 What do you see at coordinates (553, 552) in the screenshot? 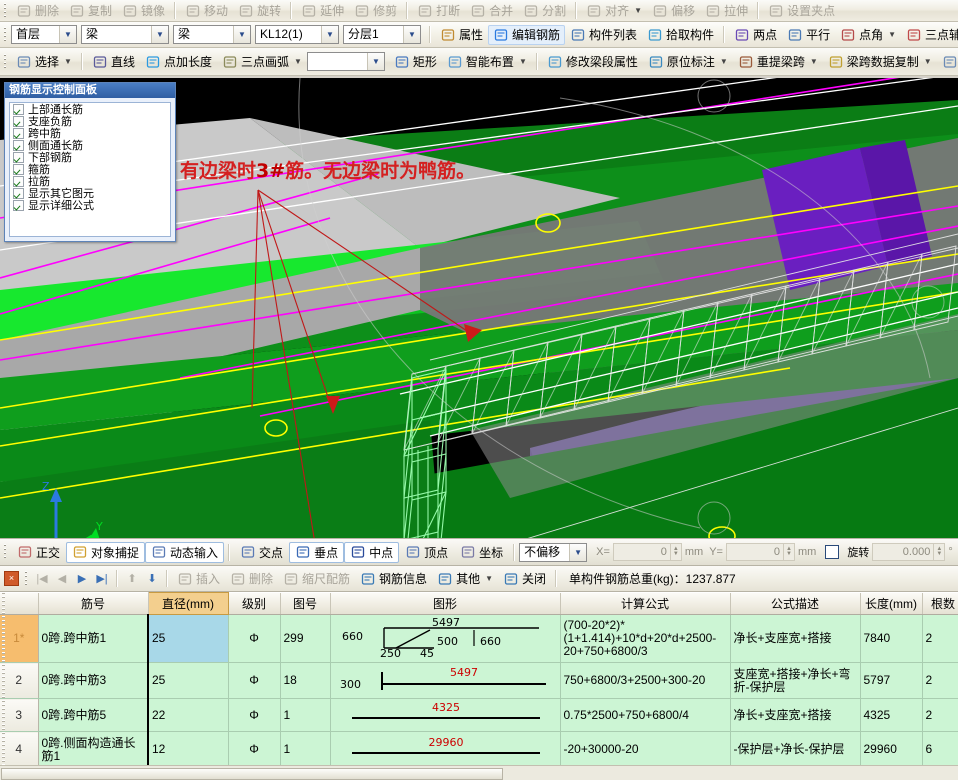
I see `offset-mode-combo: 不偏移 ▼` at bounding box center [553, 552].